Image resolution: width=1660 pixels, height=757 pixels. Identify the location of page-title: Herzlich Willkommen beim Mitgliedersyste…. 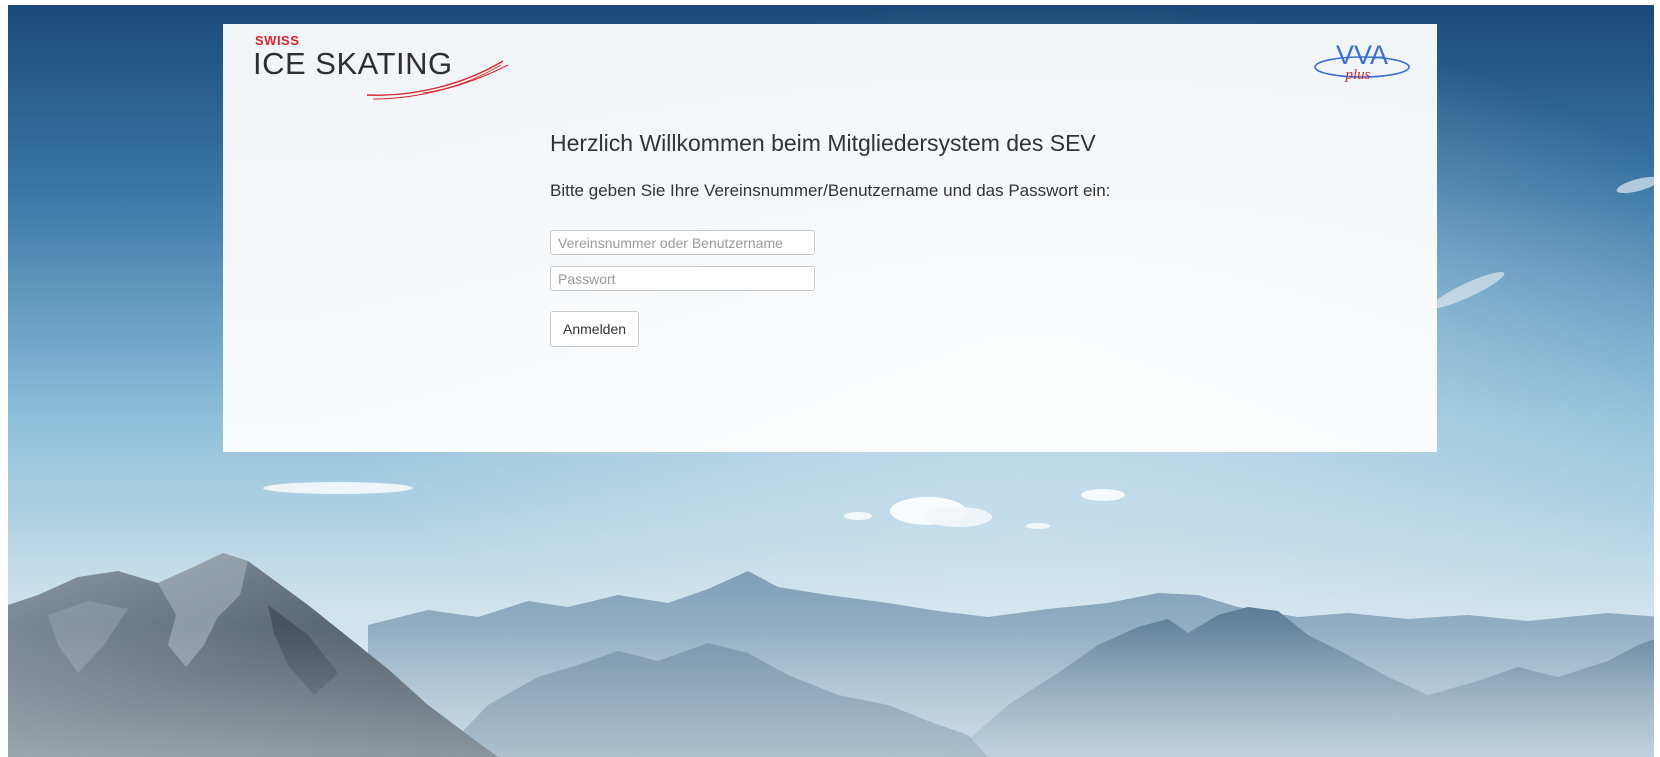
(823, 143).